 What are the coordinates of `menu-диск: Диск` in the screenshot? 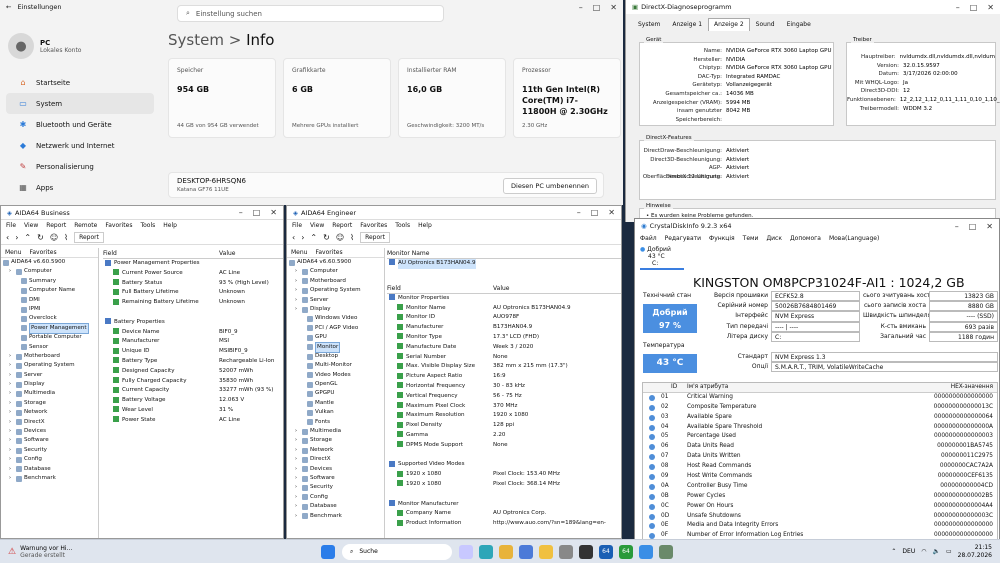 It's located at (774, 238).